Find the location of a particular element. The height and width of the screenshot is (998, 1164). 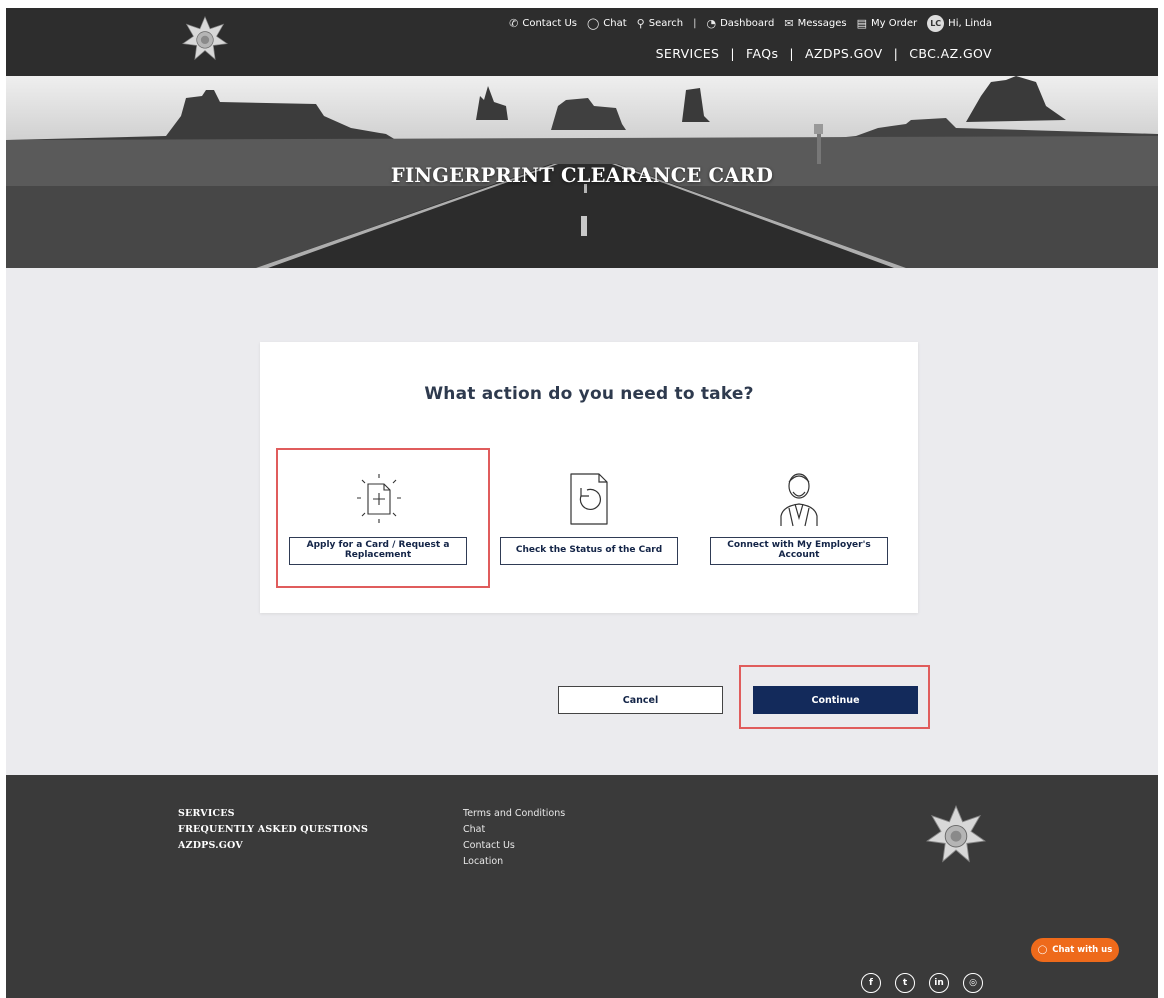

twitter-icon: t is located at coordinates (905, 983).